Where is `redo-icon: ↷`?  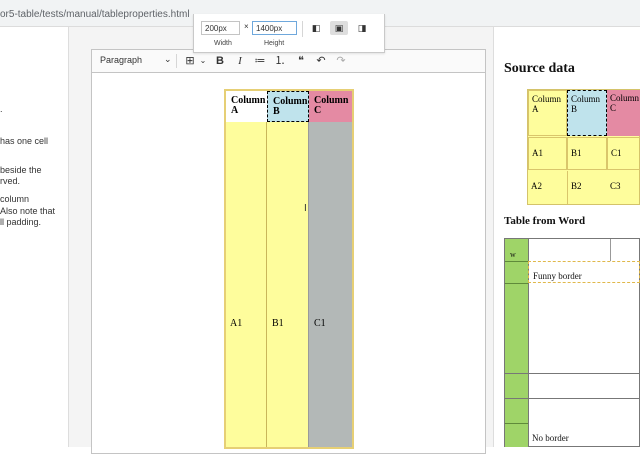
redo-icon: ↷ is located at coordinates (341, 61).